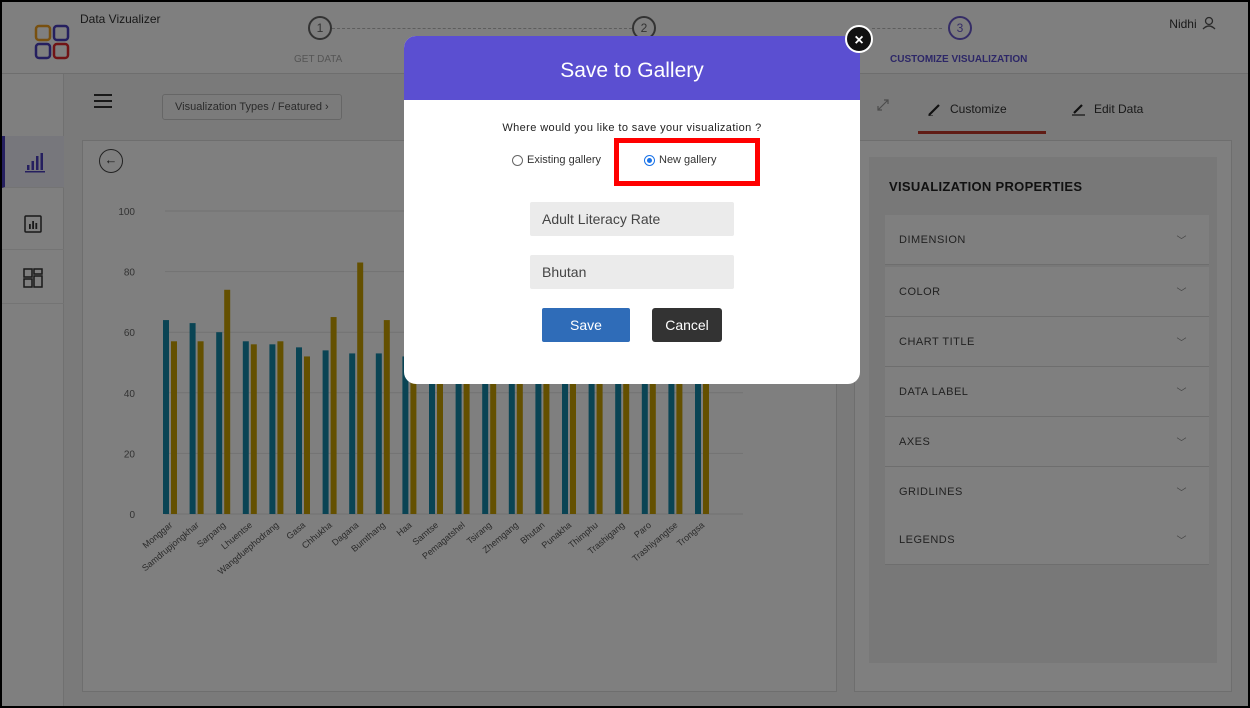 This screenshot has width=1250, height=708. What do you see at coordinates (517, 160) in the screenshot?
I see `existing-gallery-radio` at bounding box center [517, 160].